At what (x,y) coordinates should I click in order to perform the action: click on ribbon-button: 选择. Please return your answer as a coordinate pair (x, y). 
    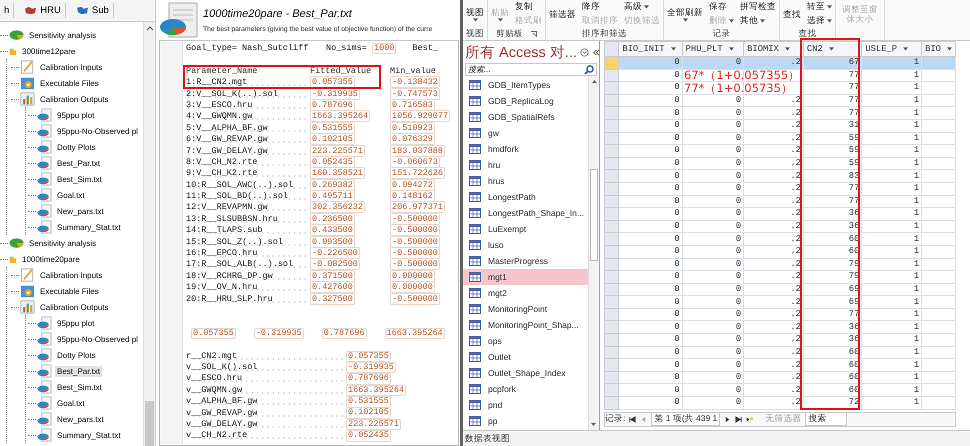
    Looking at the image, I should click on (819, 21).